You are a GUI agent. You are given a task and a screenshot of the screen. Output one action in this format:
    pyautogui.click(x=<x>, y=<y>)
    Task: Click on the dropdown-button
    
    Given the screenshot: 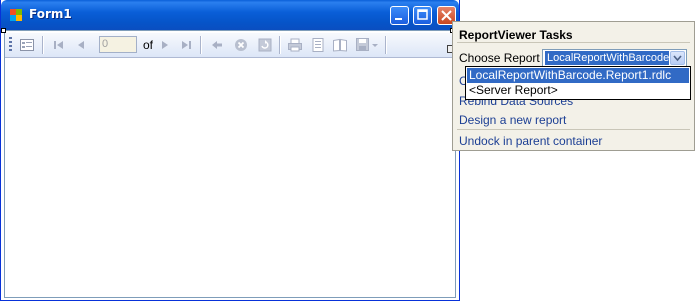 What is the action you would take?
    pyautogui.click(x=677, y=58)
    